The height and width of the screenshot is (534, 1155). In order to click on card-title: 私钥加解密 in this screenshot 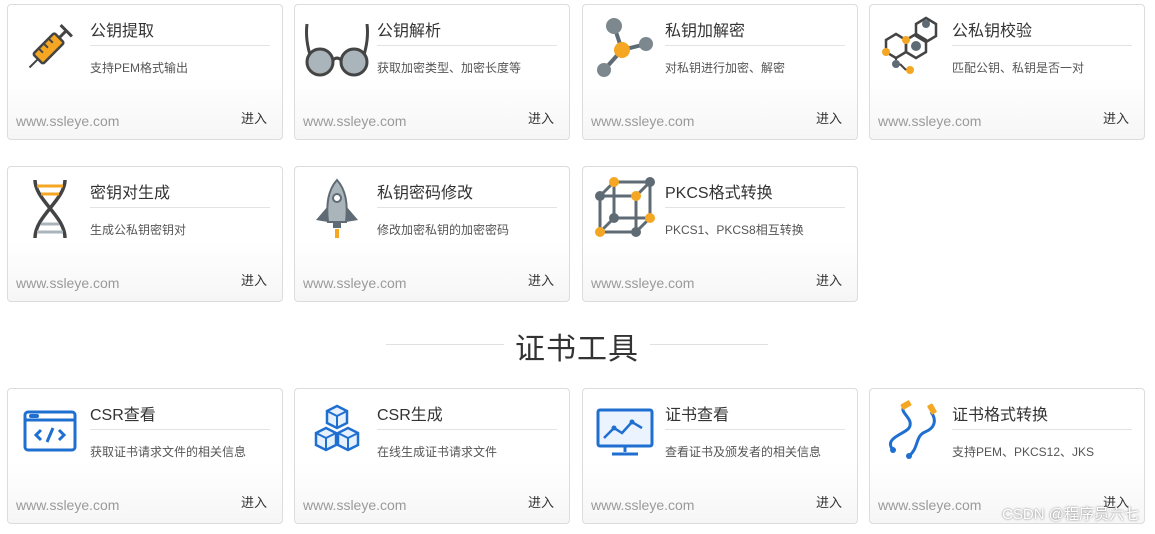, I will do `click(705, 31)`.